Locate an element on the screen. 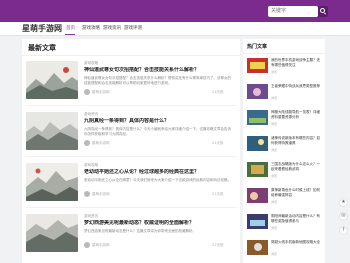 Image resolution: width=350 pixels, height=263 pixels. sidebar-item-title: 神魔大陆线路导航一览表？详细资料重要资源分析 is located at coordinates (297, 115).